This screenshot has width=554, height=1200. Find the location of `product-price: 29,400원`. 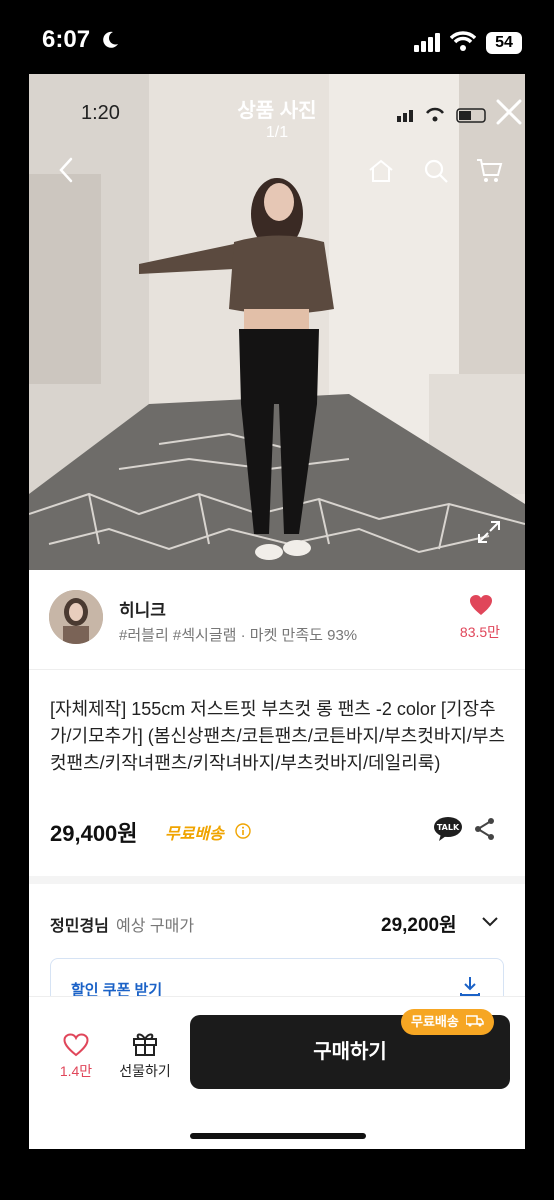

product-price: 29,400원 is located at coordinates (94, 833).